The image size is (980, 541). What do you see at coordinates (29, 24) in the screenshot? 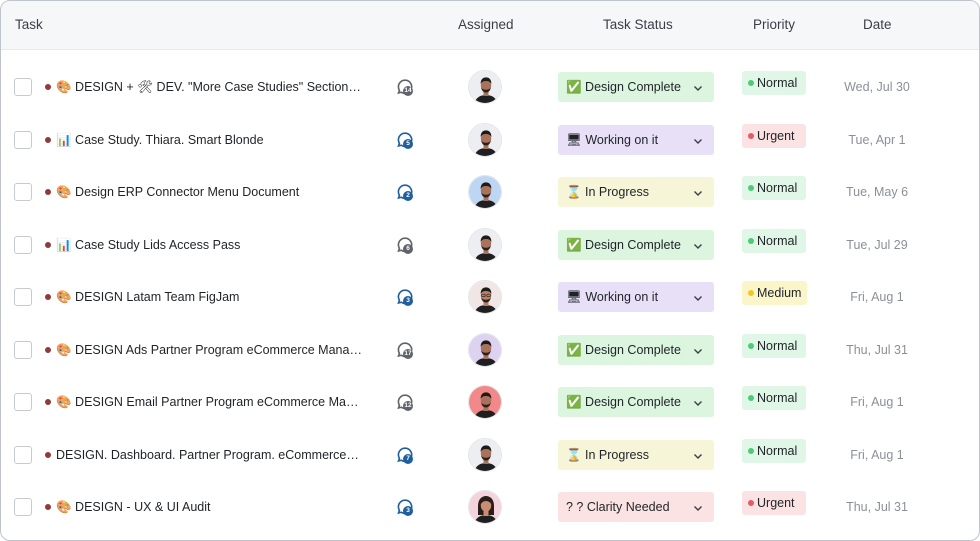
I see `column-header-task: Task` at bounding box center [29, 24].